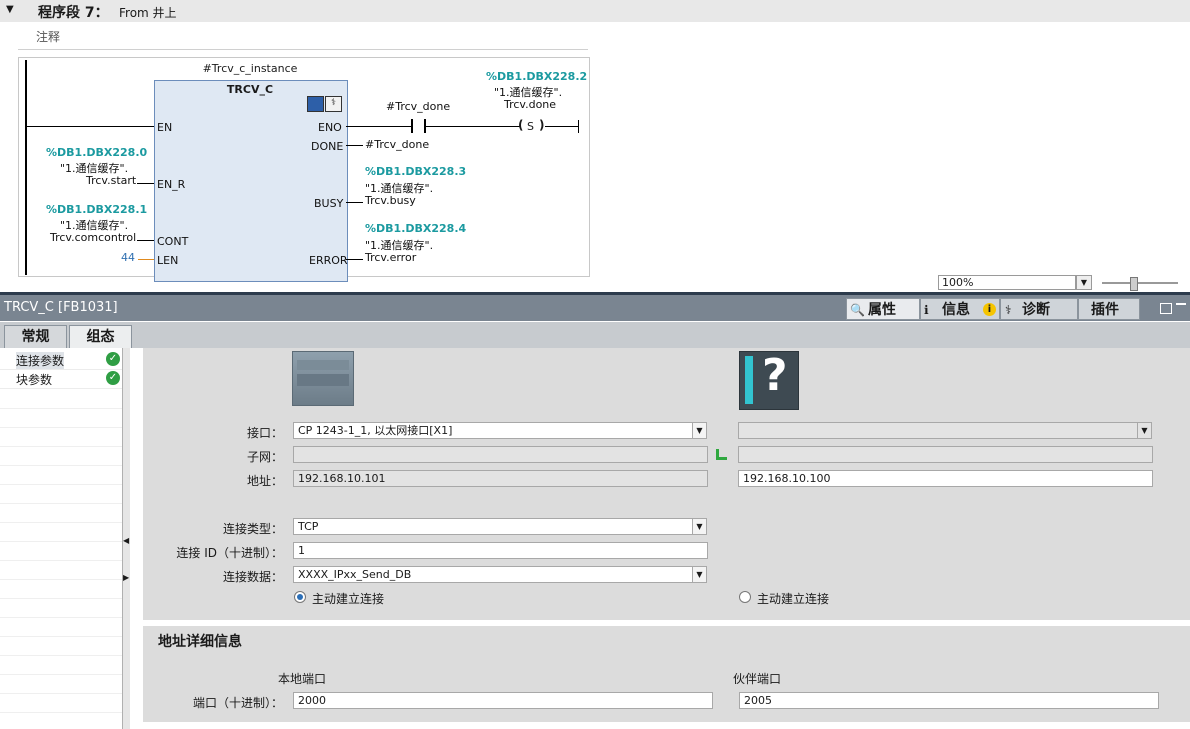 The width and height of the screenshot is (1190, 729). Describe the element at coordinates (390, 200) in the screenshot. I see `busy-symbol-2: Trcv.busy` at that location.